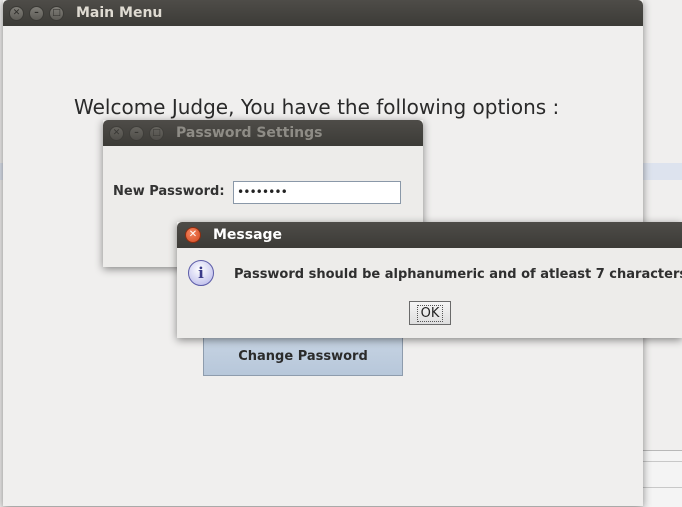 The width and height of the screenshot is (682, 507). I want to click on ok-button: OK, so click(430, 313).